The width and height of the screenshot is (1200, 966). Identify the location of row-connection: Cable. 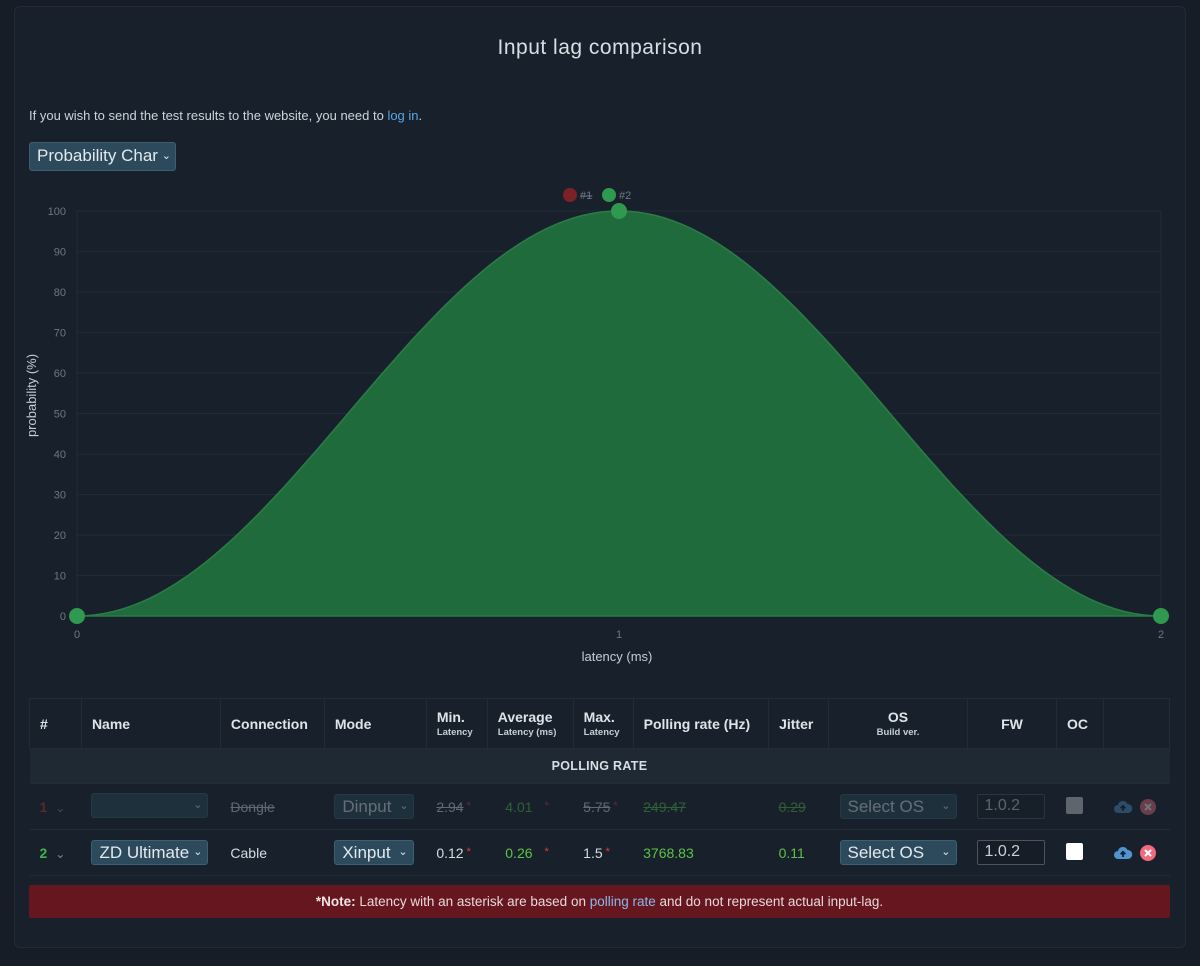
(248, 852).